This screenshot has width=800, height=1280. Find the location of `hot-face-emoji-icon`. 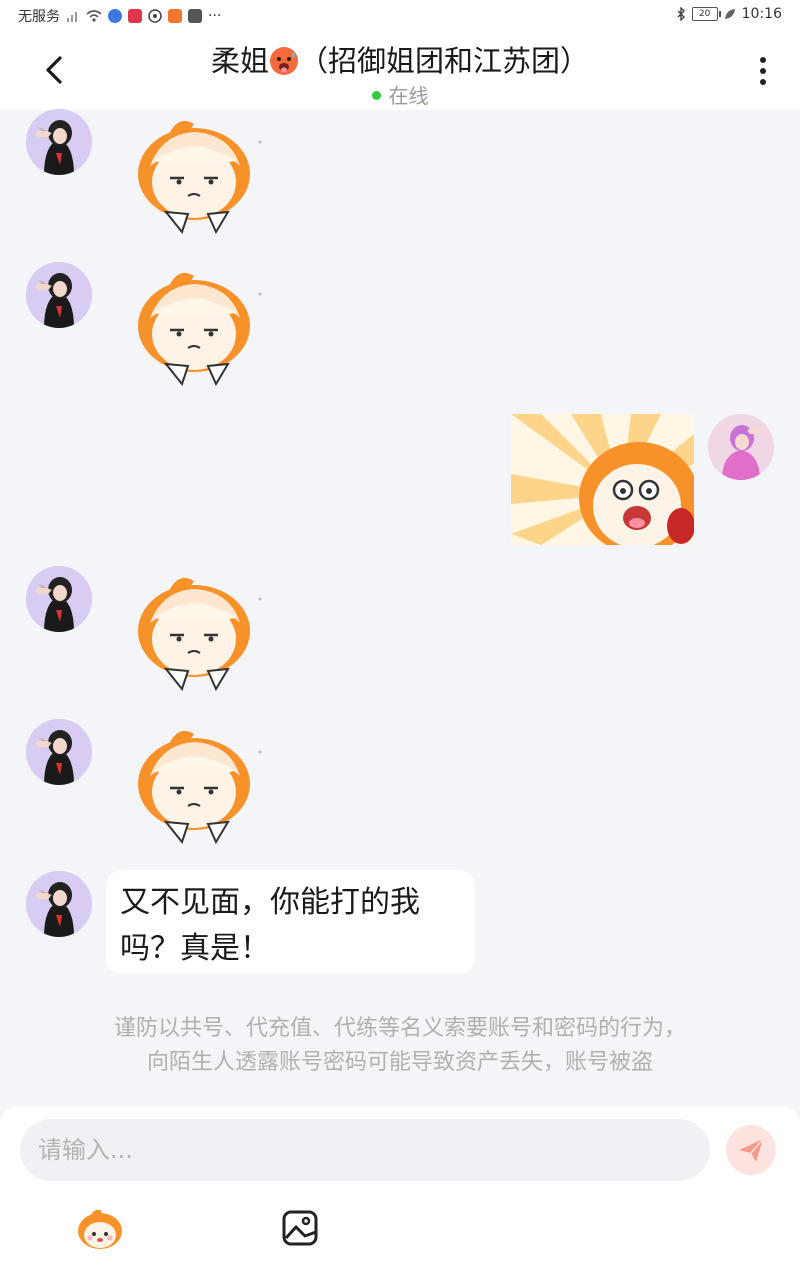

hot-face-emoji-icon is located at coordinates (284, 61).